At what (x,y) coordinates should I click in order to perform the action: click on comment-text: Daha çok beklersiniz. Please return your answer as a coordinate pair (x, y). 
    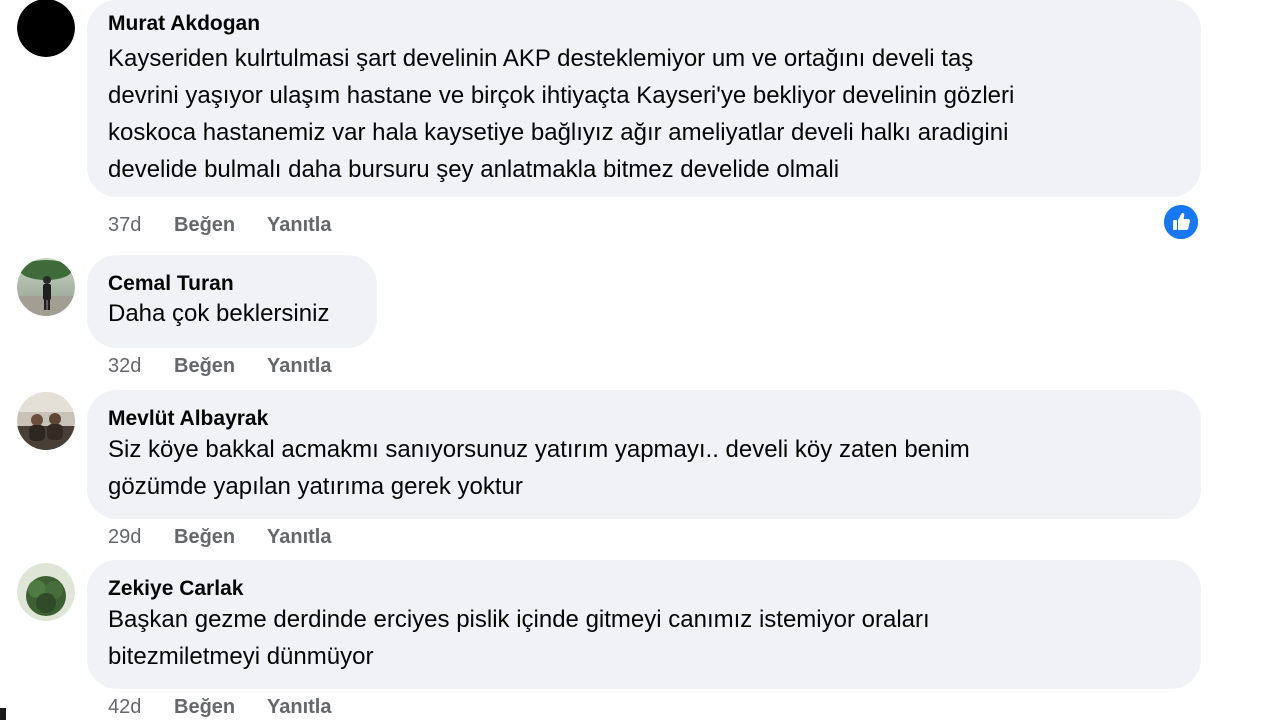
    Looking at the image, I should click on (232, 313).